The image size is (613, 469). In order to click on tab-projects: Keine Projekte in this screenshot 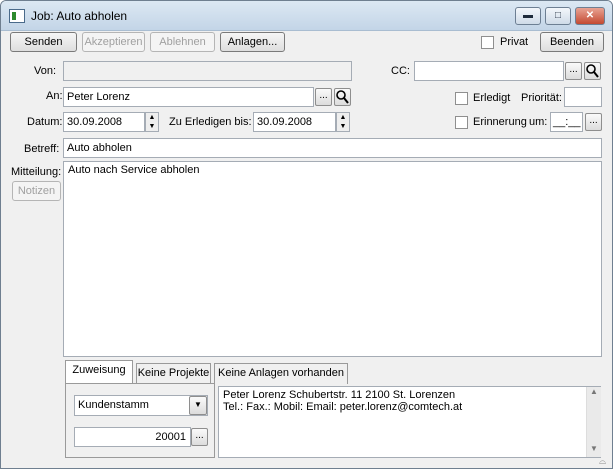, I will do `click(173, 373)`.